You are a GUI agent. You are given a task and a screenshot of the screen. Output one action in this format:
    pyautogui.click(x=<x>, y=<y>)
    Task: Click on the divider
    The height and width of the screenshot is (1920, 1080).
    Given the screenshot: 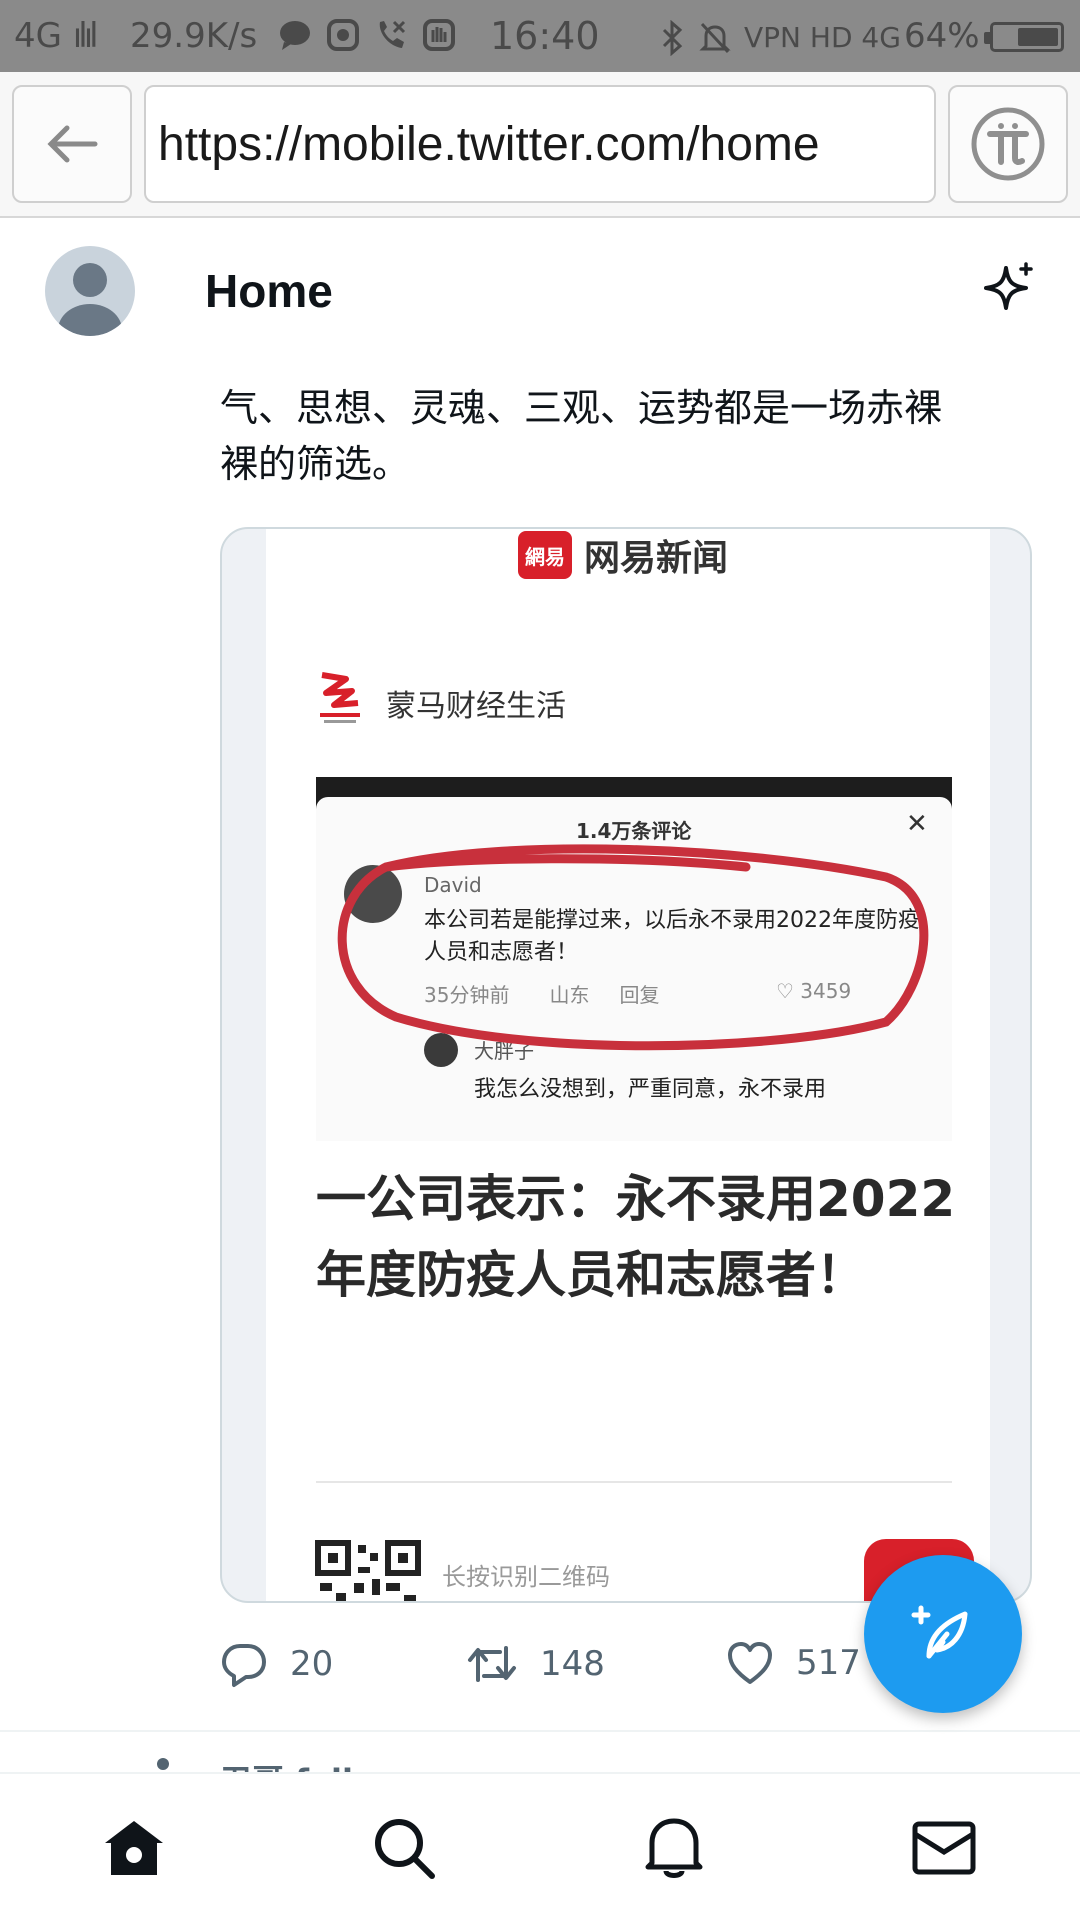 What is the action you would take?
    pyautogui.click(x=634, y=1482)
    